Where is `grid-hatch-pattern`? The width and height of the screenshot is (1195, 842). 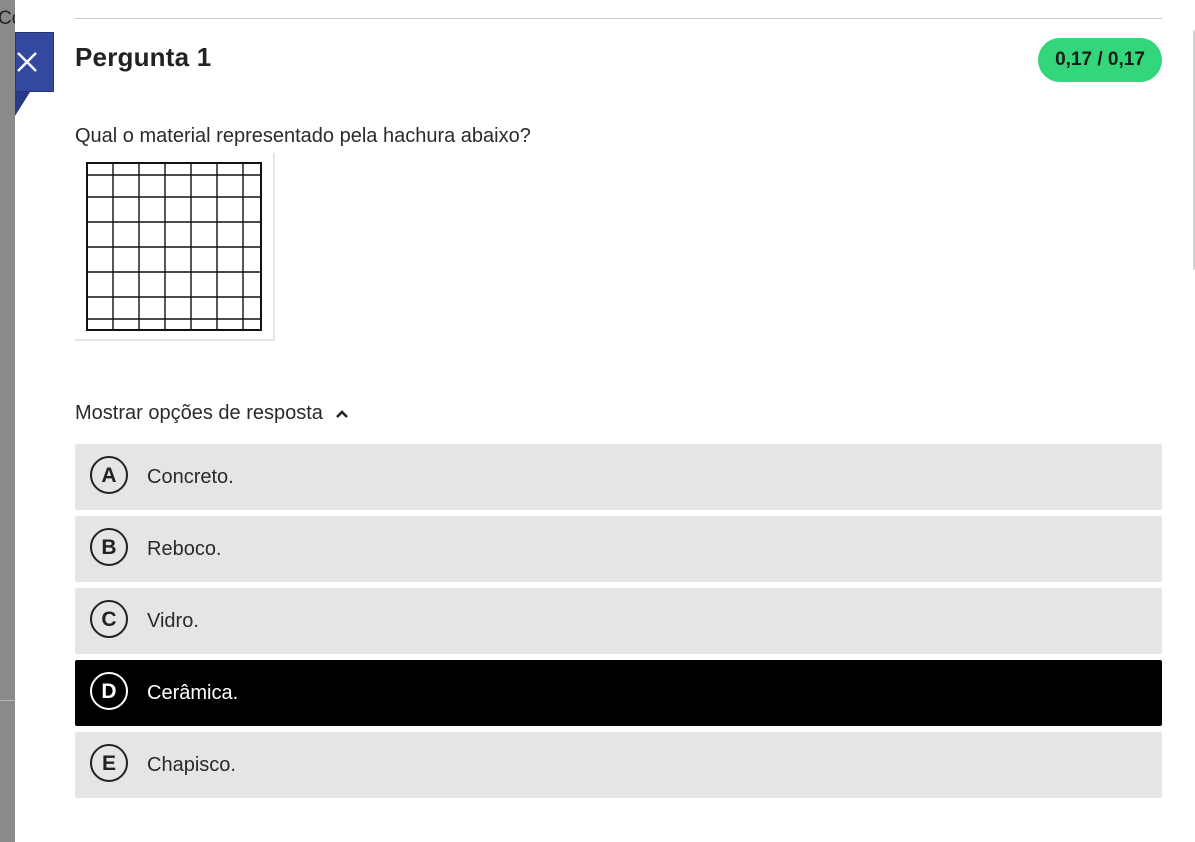 grid-hatch-pattern is located at coordinates (174, 246).